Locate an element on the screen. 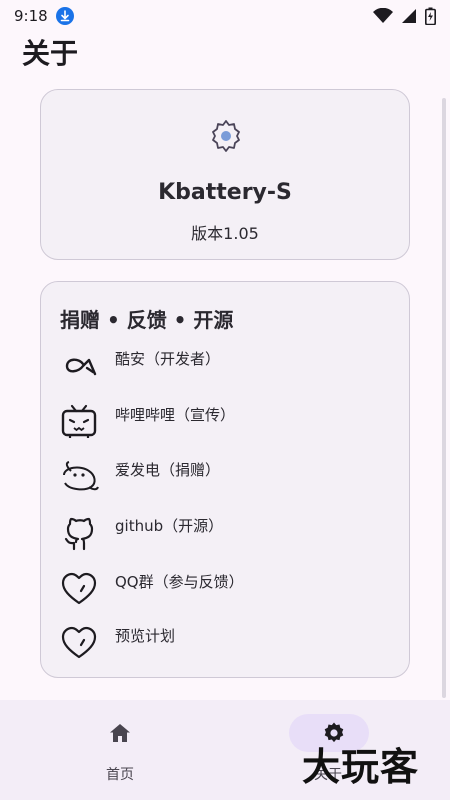  link-github: github（开源） is located at coordinates (224, 533).